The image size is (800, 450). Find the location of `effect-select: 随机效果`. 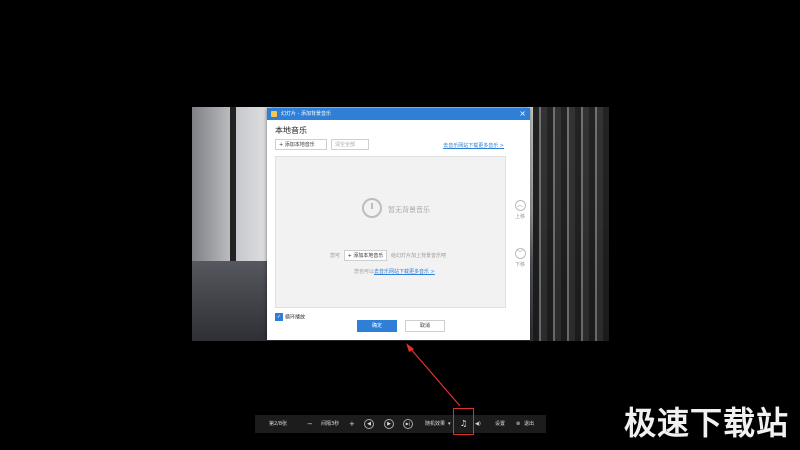

effect-select: 随机效果 is located at coordinates (435, 424).